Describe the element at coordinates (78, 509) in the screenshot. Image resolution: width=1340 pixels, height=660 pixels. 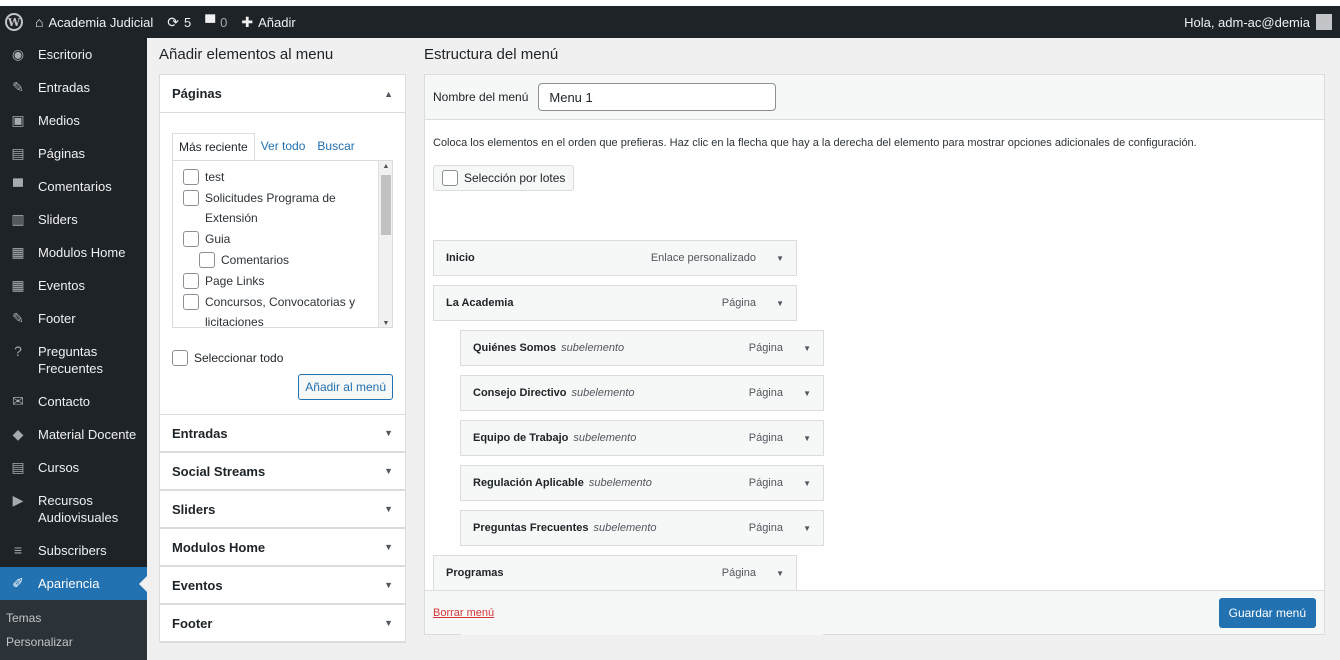
I see `sidebar-item-label: Recursos Audiovisuales` at that location.